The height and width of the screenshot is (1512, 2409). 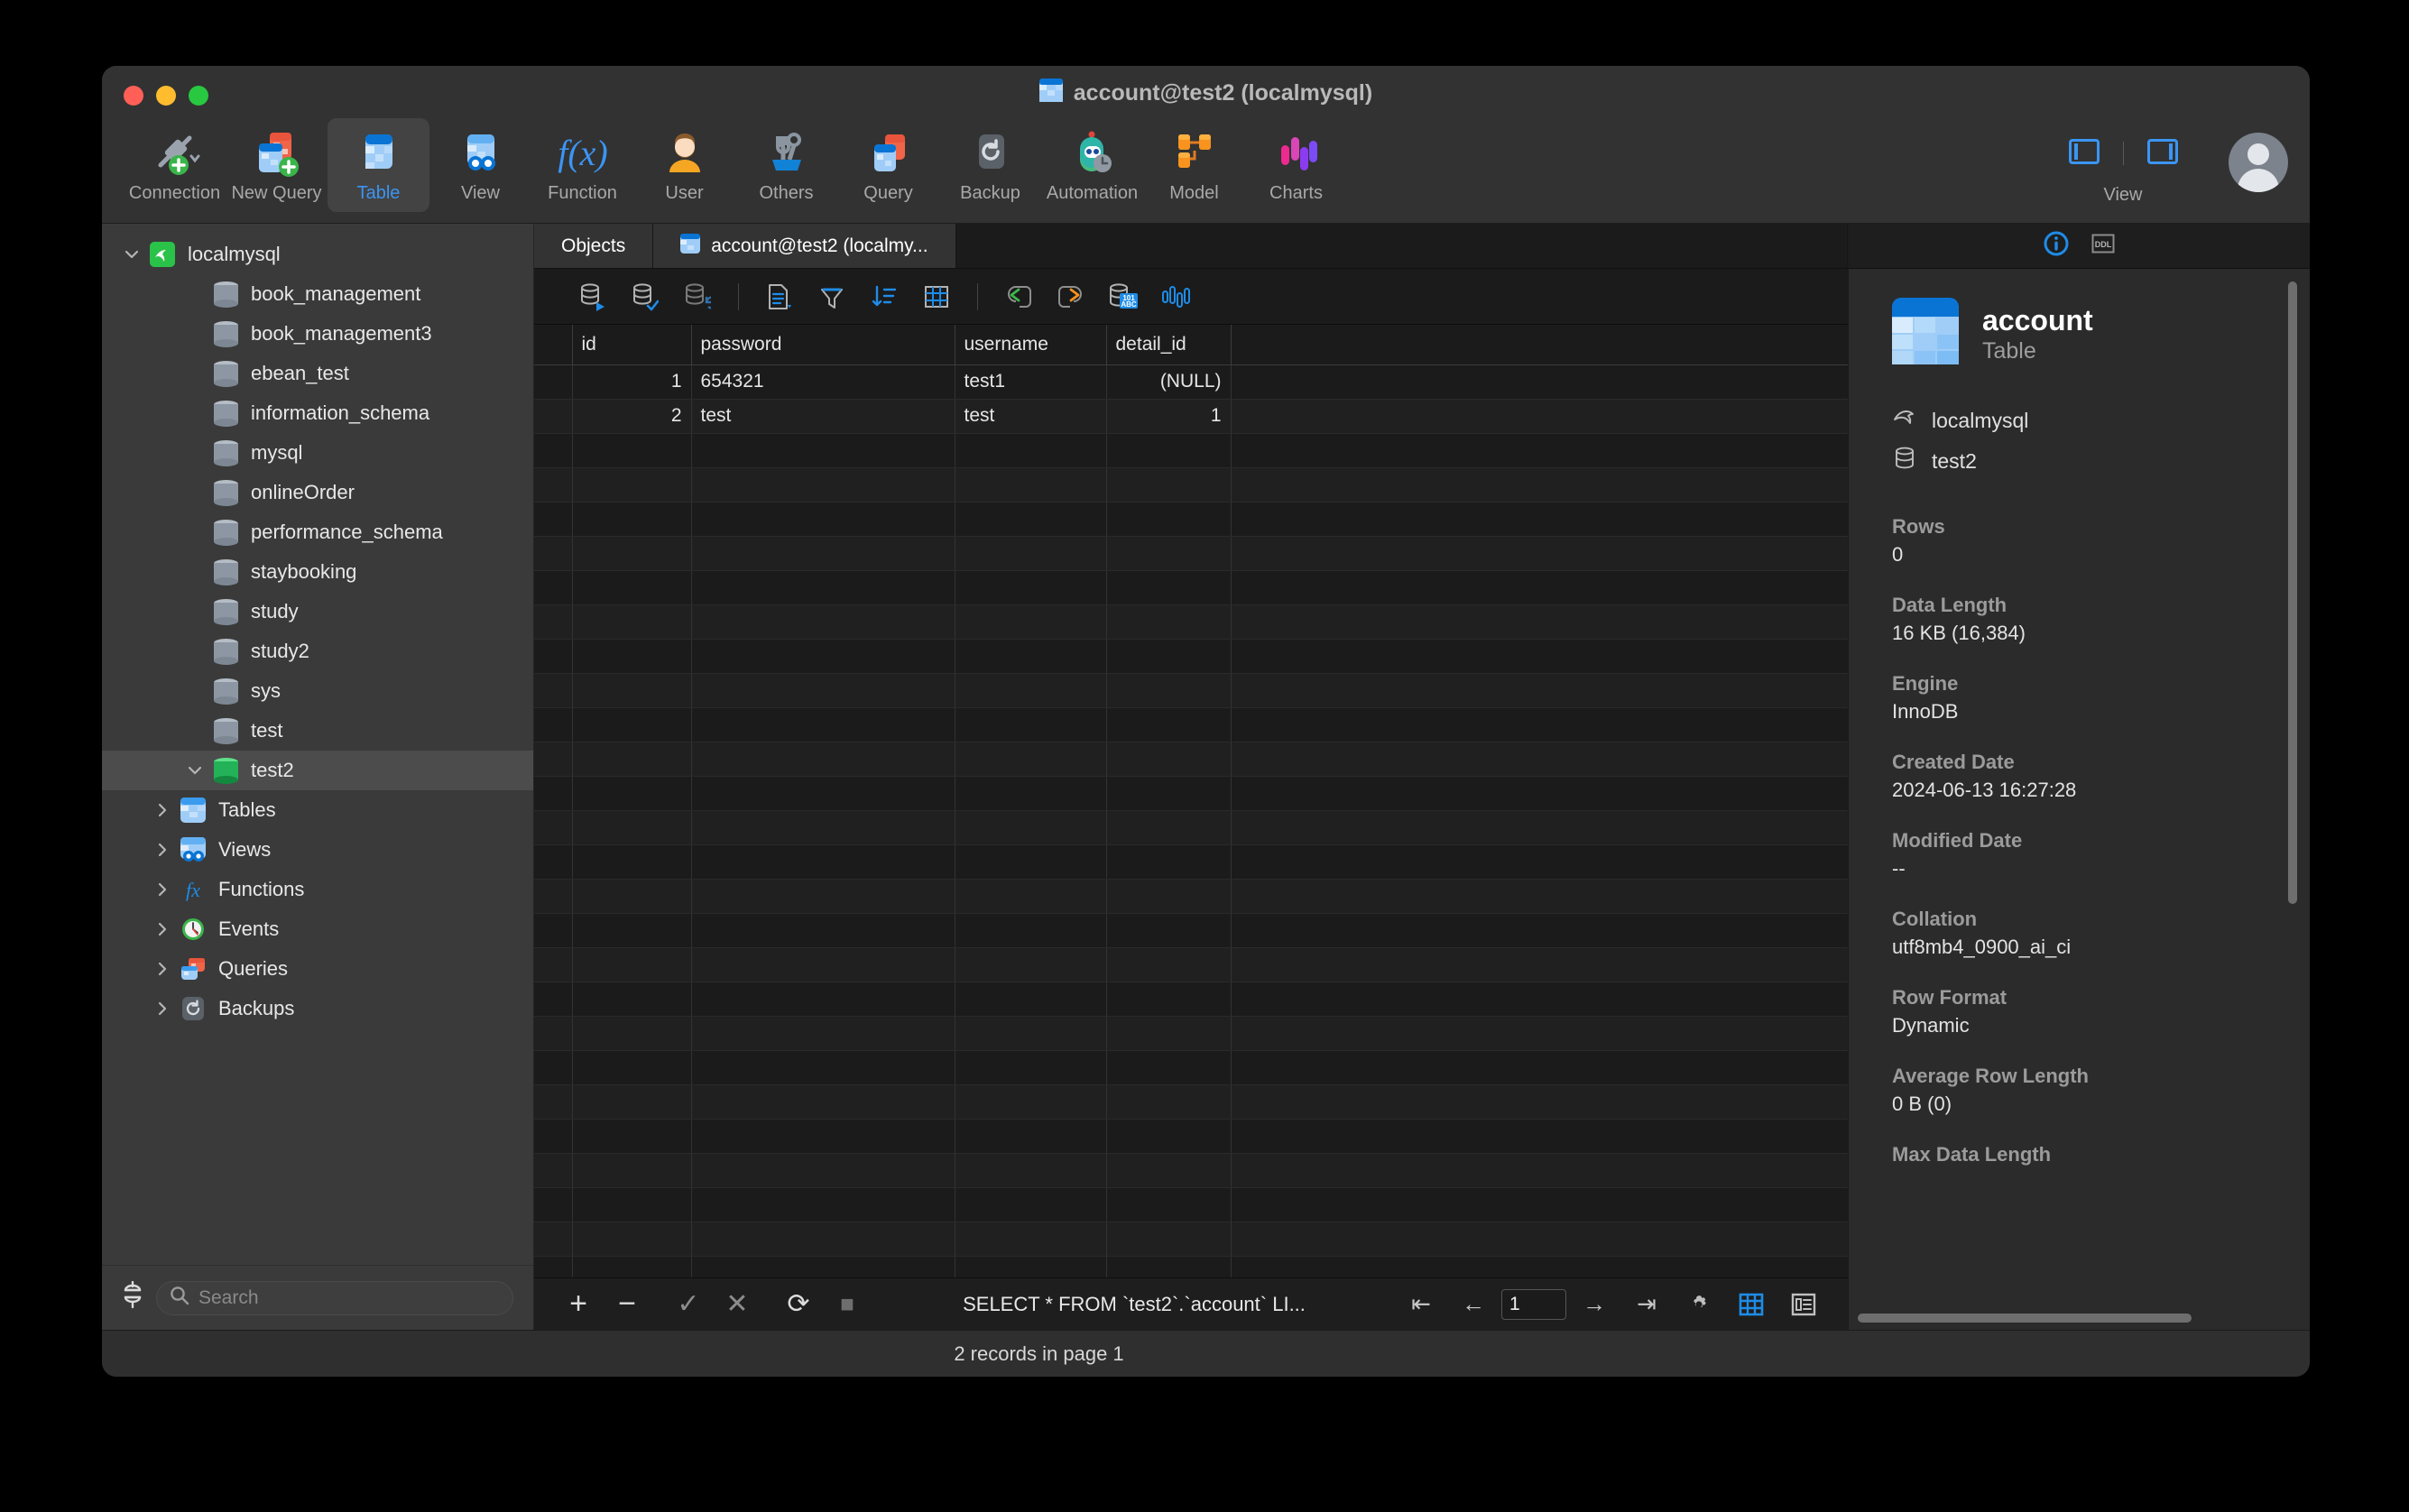 I want to click on tree-item-performance-schema: performance_schema, so click(x=317, y=532).